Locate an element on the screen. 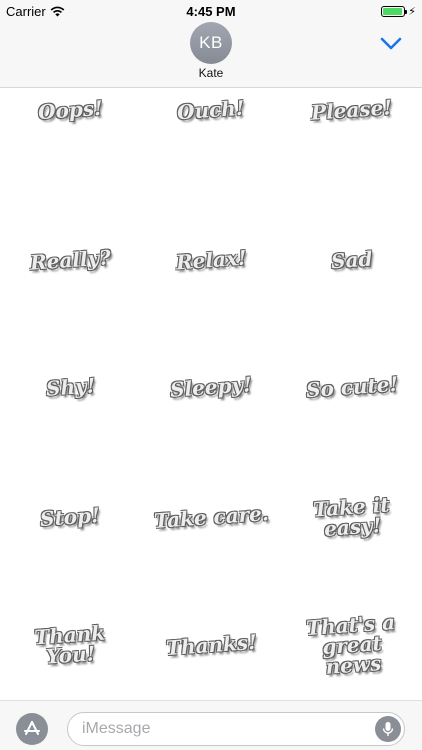 This screenshot has height=750, width=422. sticker-label: Shy! is located at coordinates (70, 386).